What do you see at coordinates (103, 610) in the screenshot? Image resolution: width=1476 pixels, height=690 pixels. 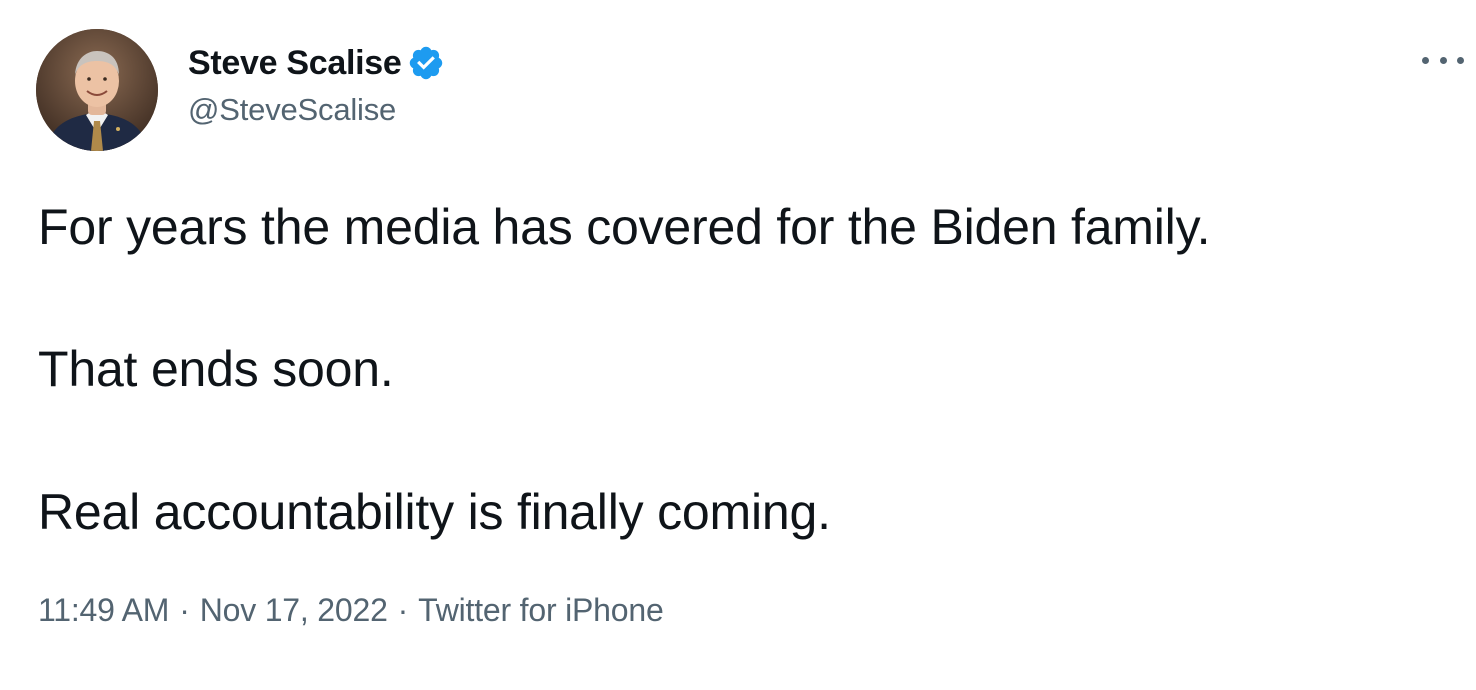 I see `tweet-time: 11:49 AM` at bounding box center [103, 610].